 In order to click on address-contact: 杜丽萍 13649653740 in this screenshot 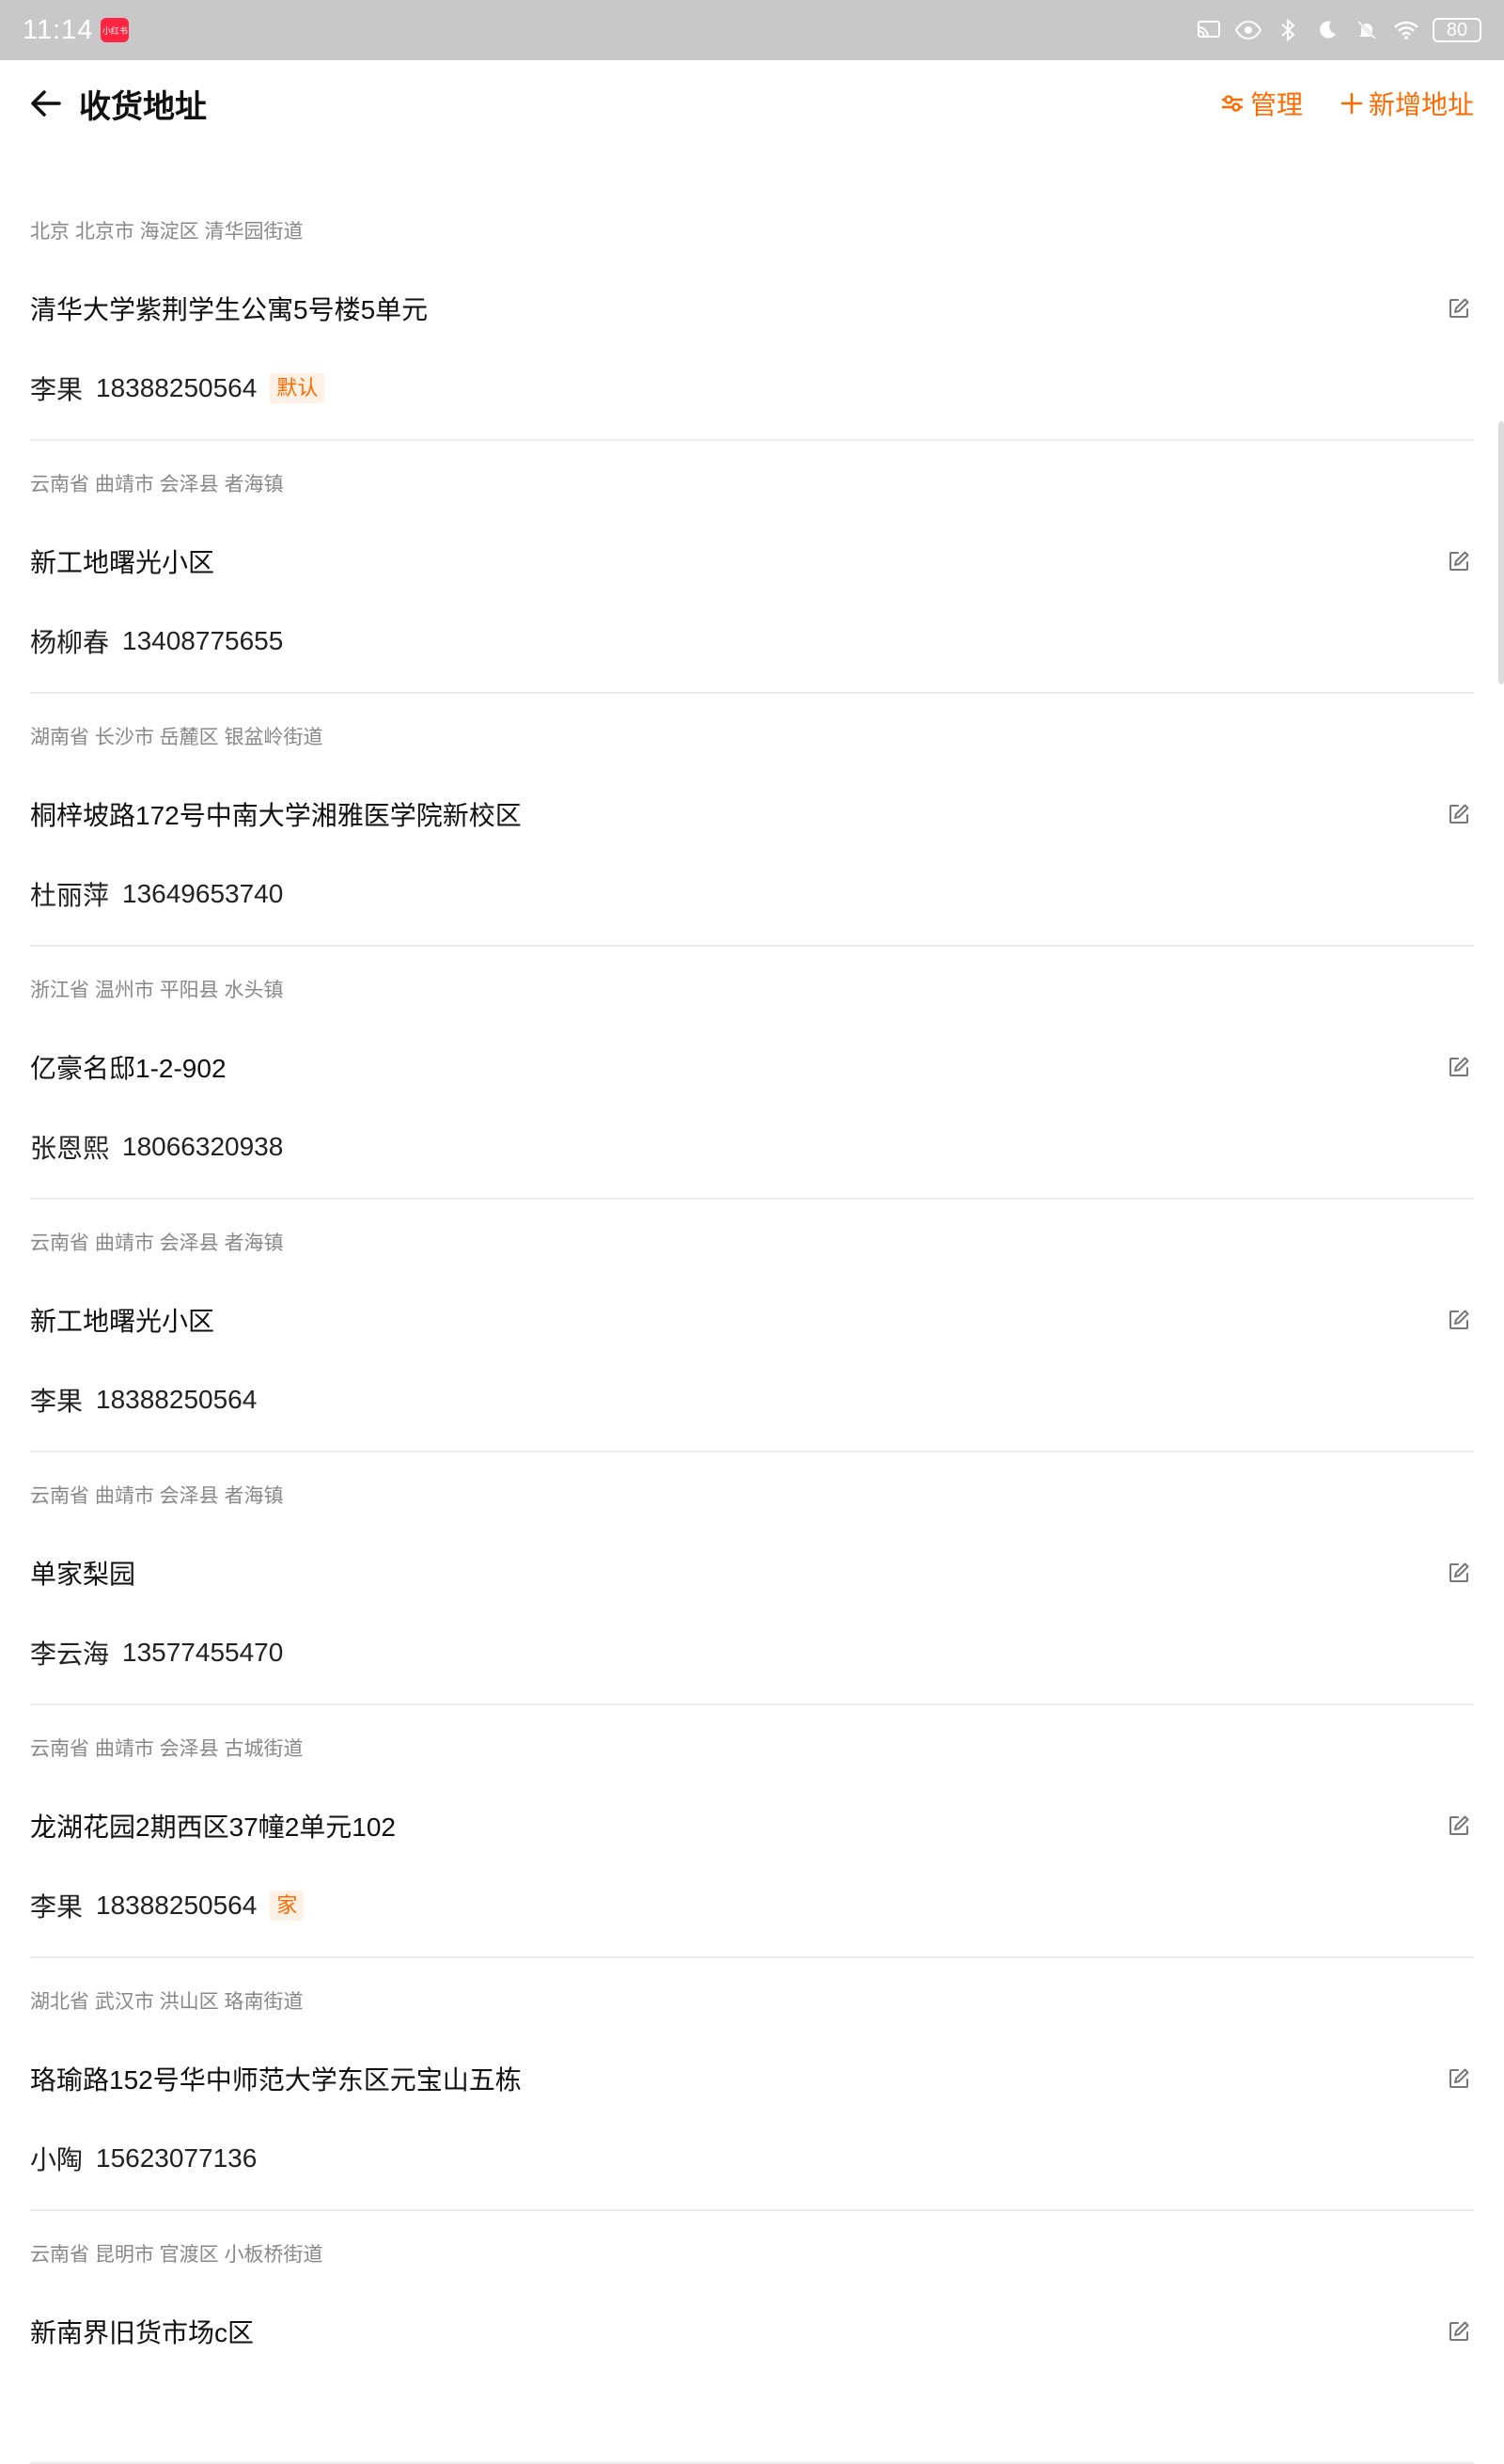, I will do `click(156, 894)`.